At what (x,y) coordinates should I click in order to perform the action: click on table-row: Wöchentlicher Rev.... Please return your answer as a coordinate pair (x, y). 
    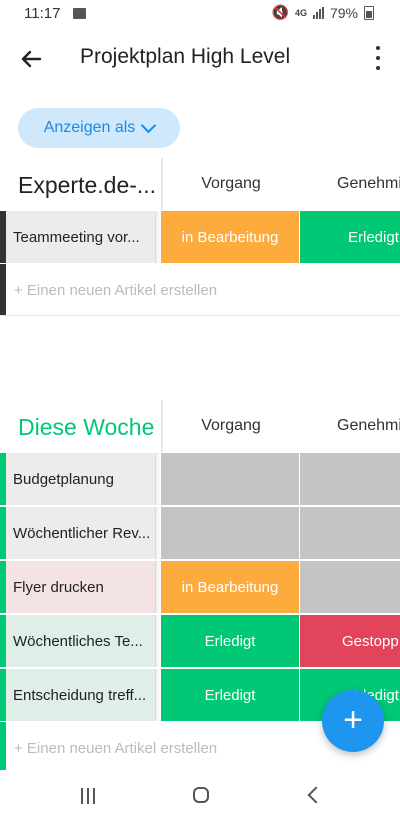
    Looking at the image, I should click on (200, 533).